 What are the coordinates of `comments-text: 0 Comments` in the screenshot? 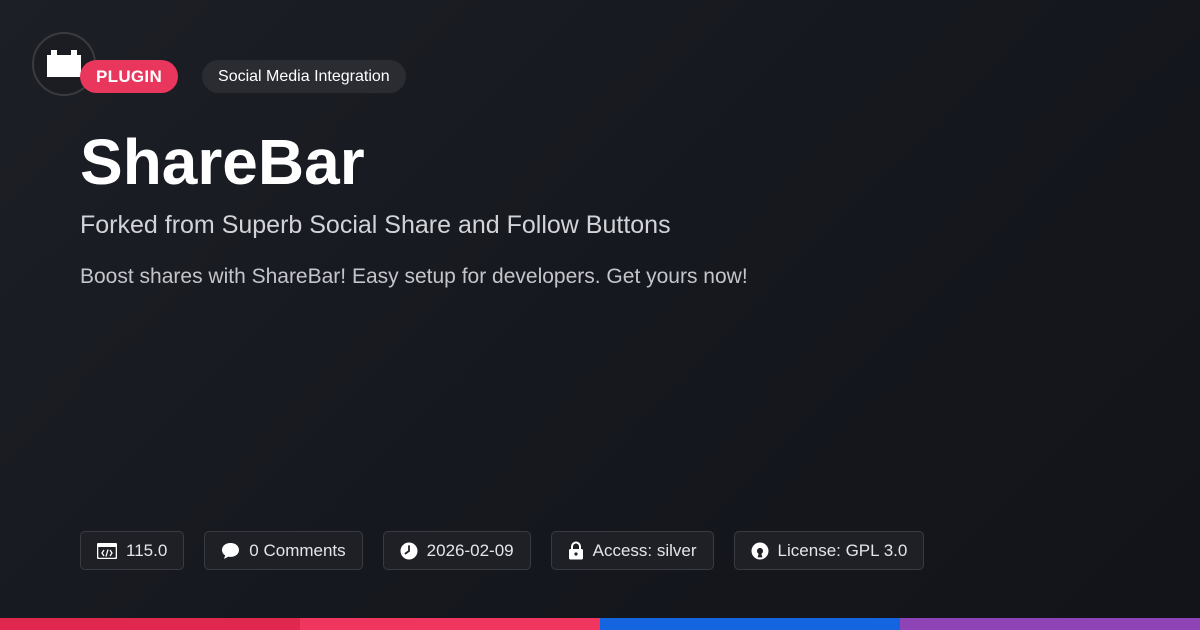 It's located at (297, 550).